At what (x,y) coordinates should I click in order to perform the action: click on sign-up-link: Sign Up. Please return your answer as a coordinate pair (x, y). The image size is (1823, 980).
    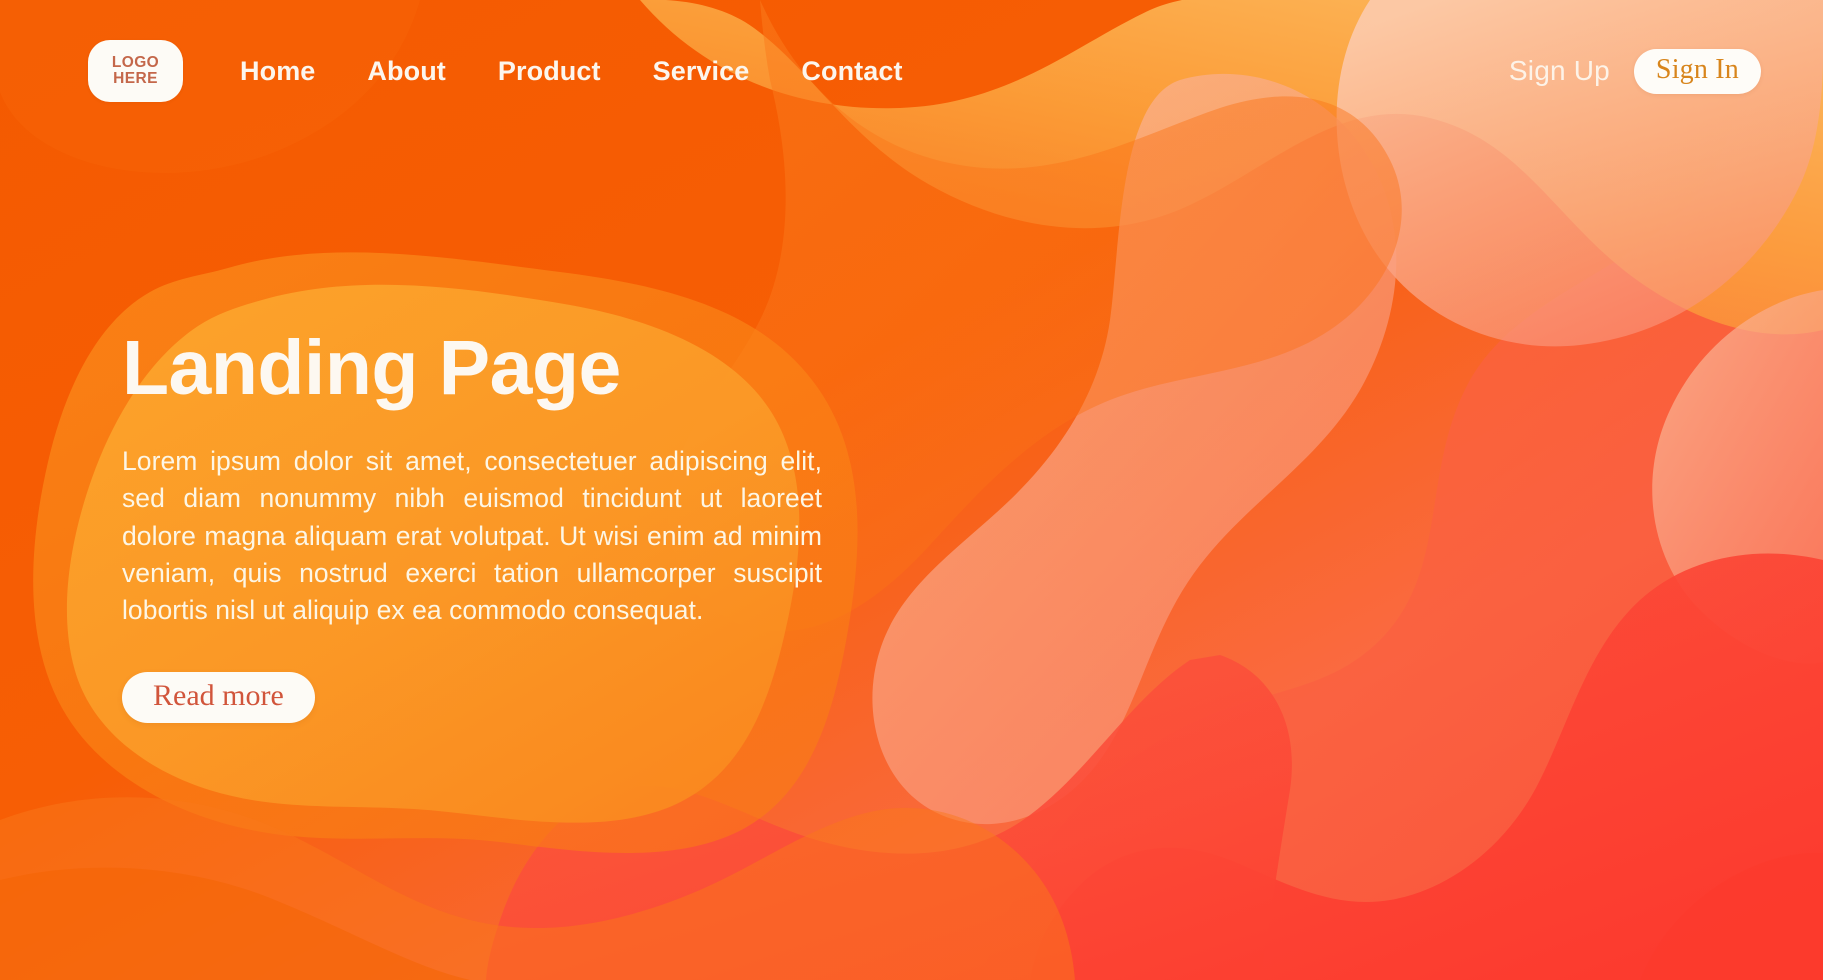
    Looking at the image, I should click on (1559, 71).